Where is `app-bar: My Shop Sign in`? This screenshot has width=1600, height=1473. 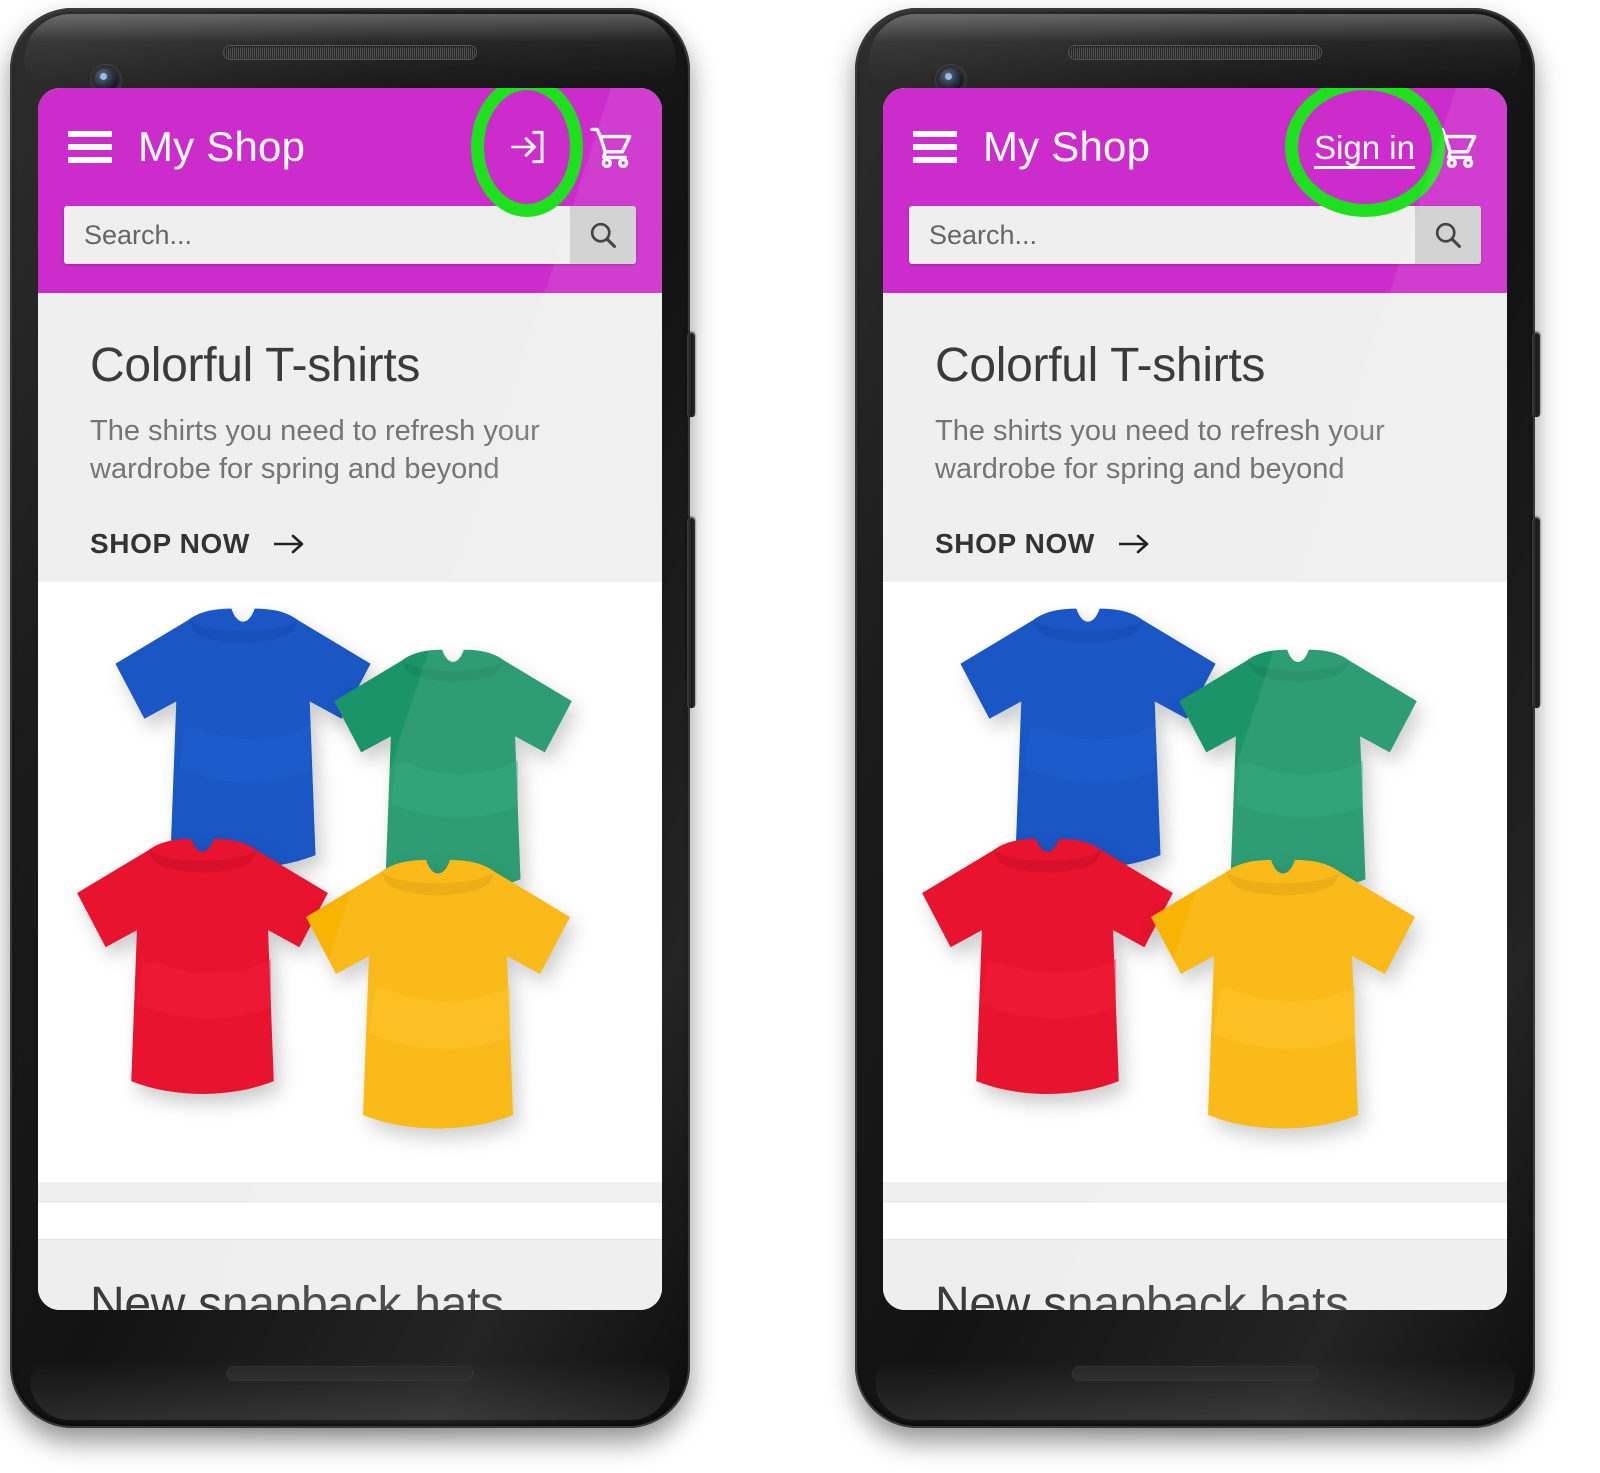
app-bar: My Shop Sign in is located at coordinates (1195, 190).